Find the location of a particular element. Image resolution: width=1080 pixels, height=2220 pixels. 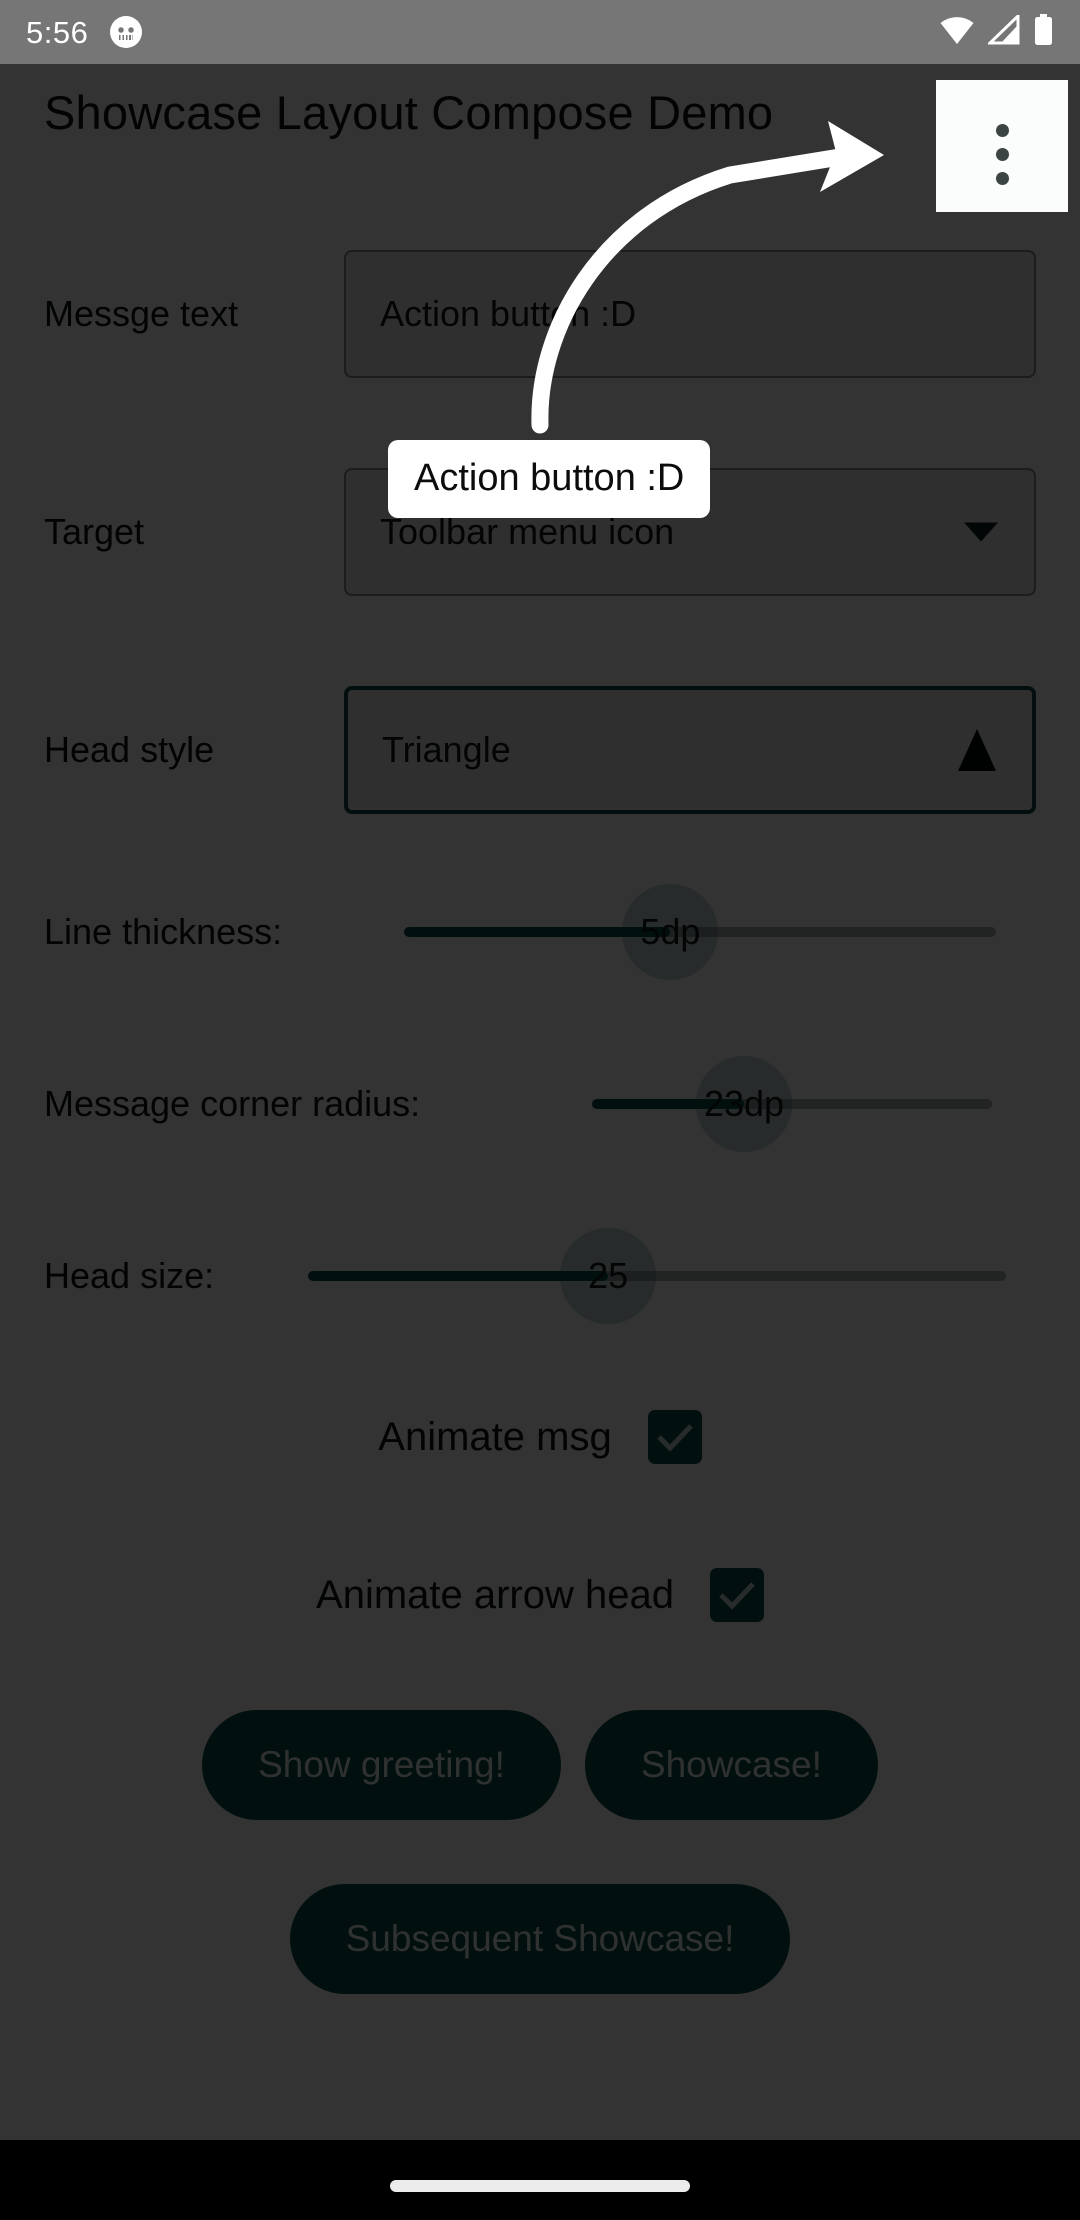

slider-thumb: 23dp is located at coordinates (744, 1104).